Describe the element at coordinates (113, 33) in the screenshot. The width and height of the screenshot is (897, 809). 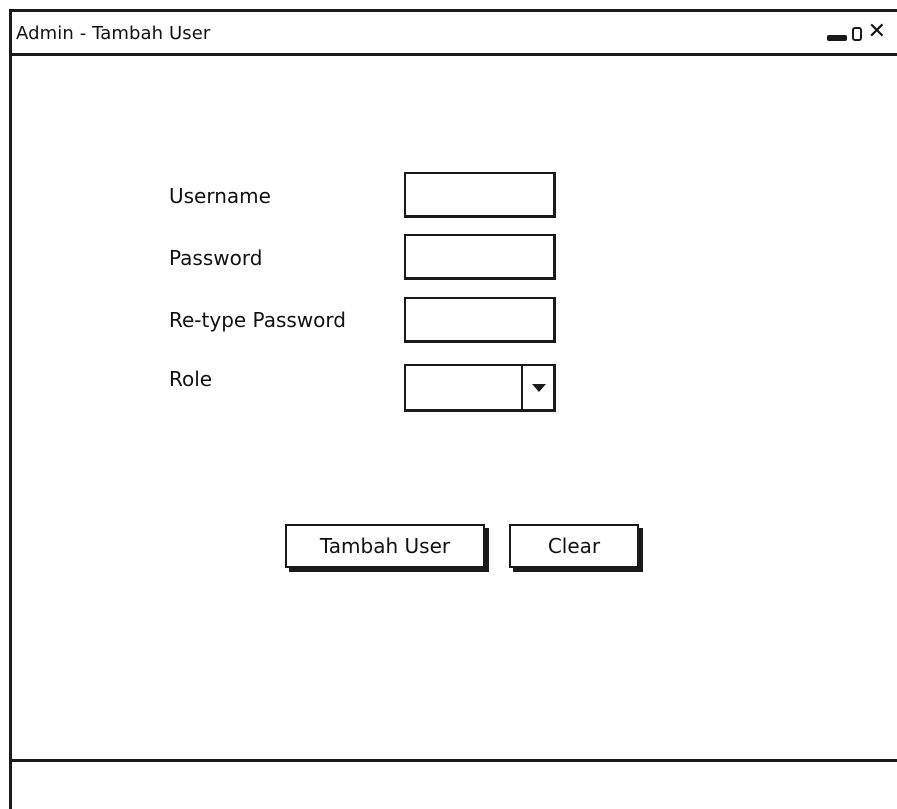
I see `window-title: Admin - Tambah User` at that location.